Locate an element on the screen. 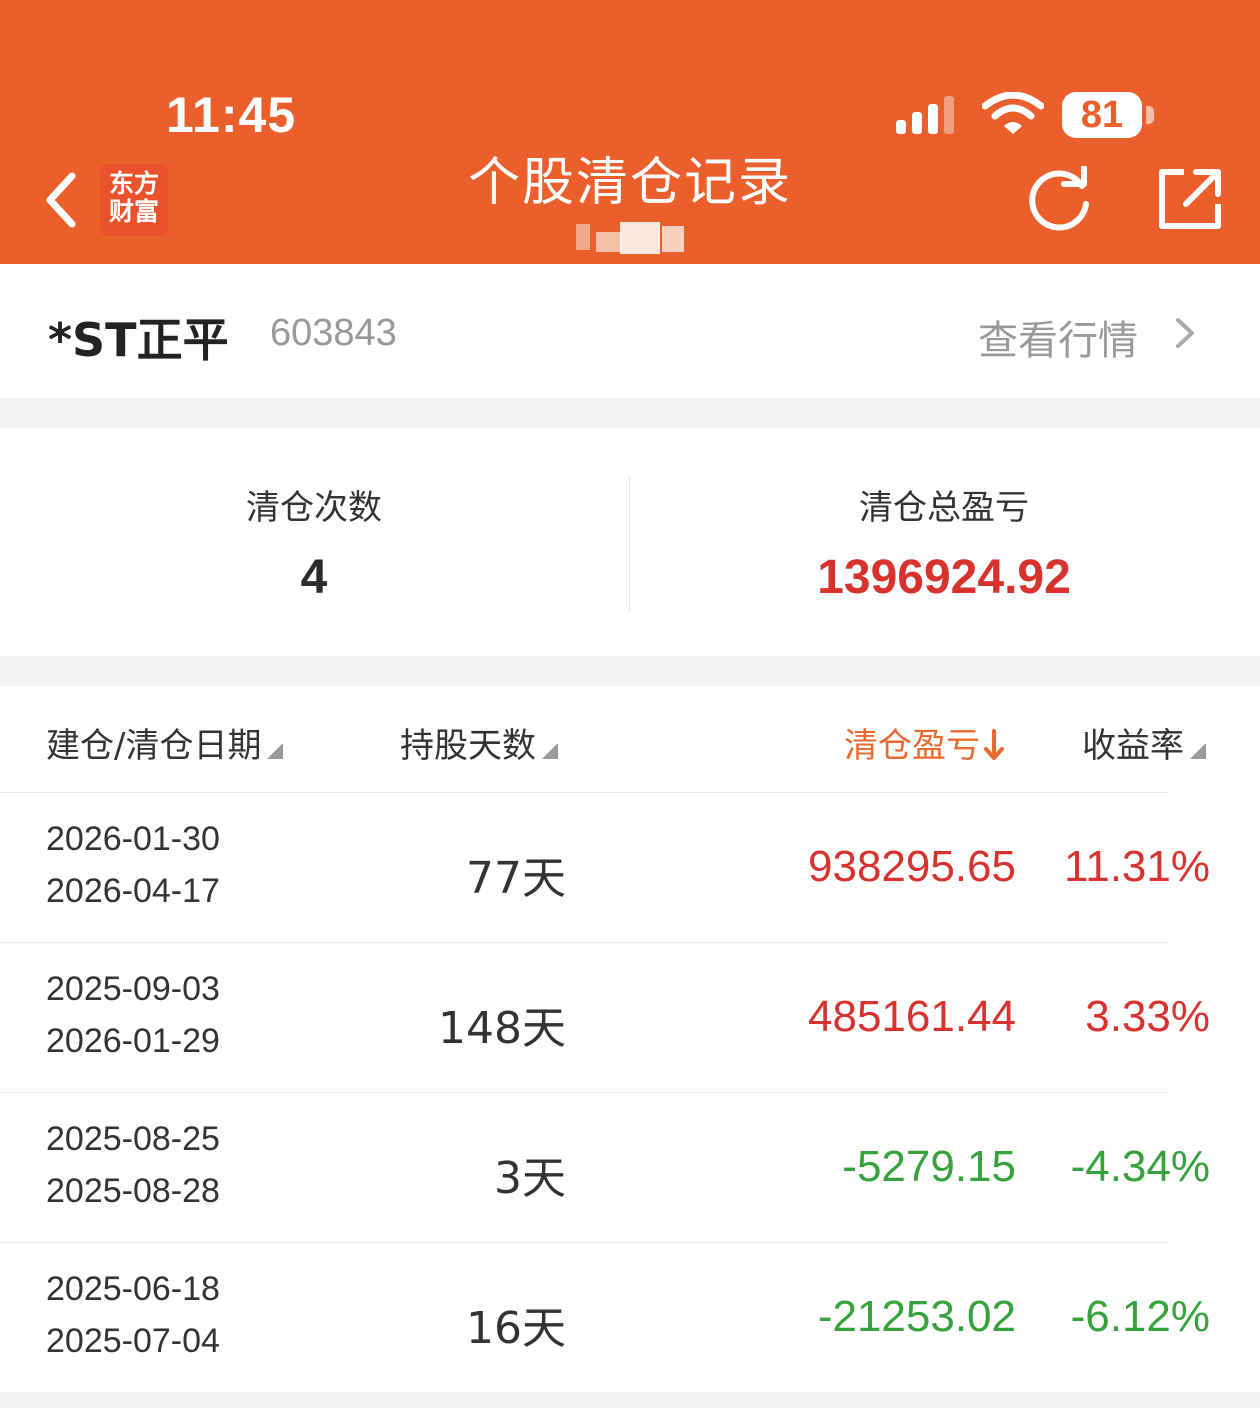 This screenshot has width=1260, height=1408. row-return-rate: 11.31% is located at coordinates (1137, 866).